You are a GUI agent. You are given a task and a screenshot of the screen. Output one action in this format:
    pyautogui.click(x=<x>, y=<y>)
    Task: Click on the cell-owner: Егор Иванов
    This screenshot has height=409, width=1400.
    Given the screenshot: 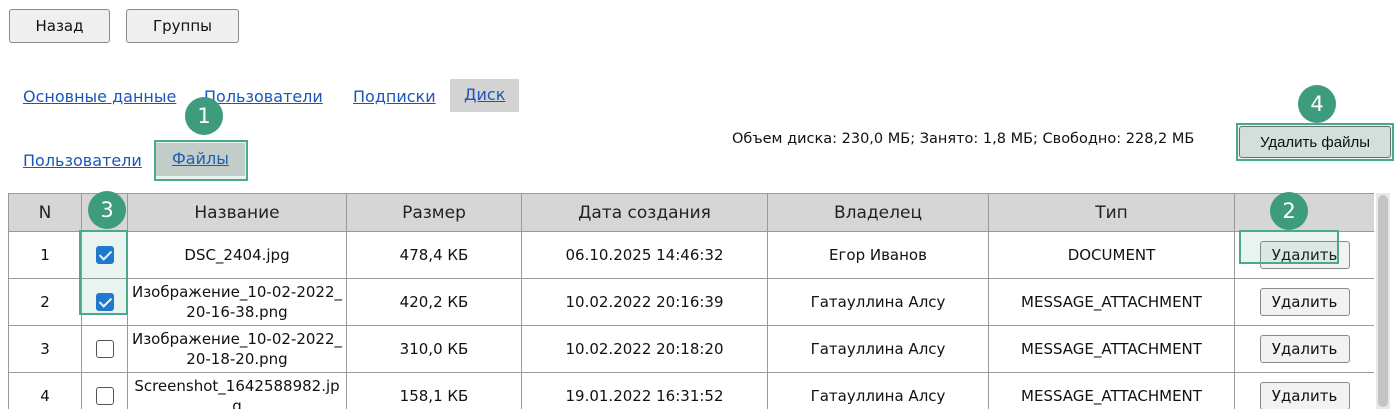 What is the action you would take?
    pyautogui.click(x=878, y=255)
    